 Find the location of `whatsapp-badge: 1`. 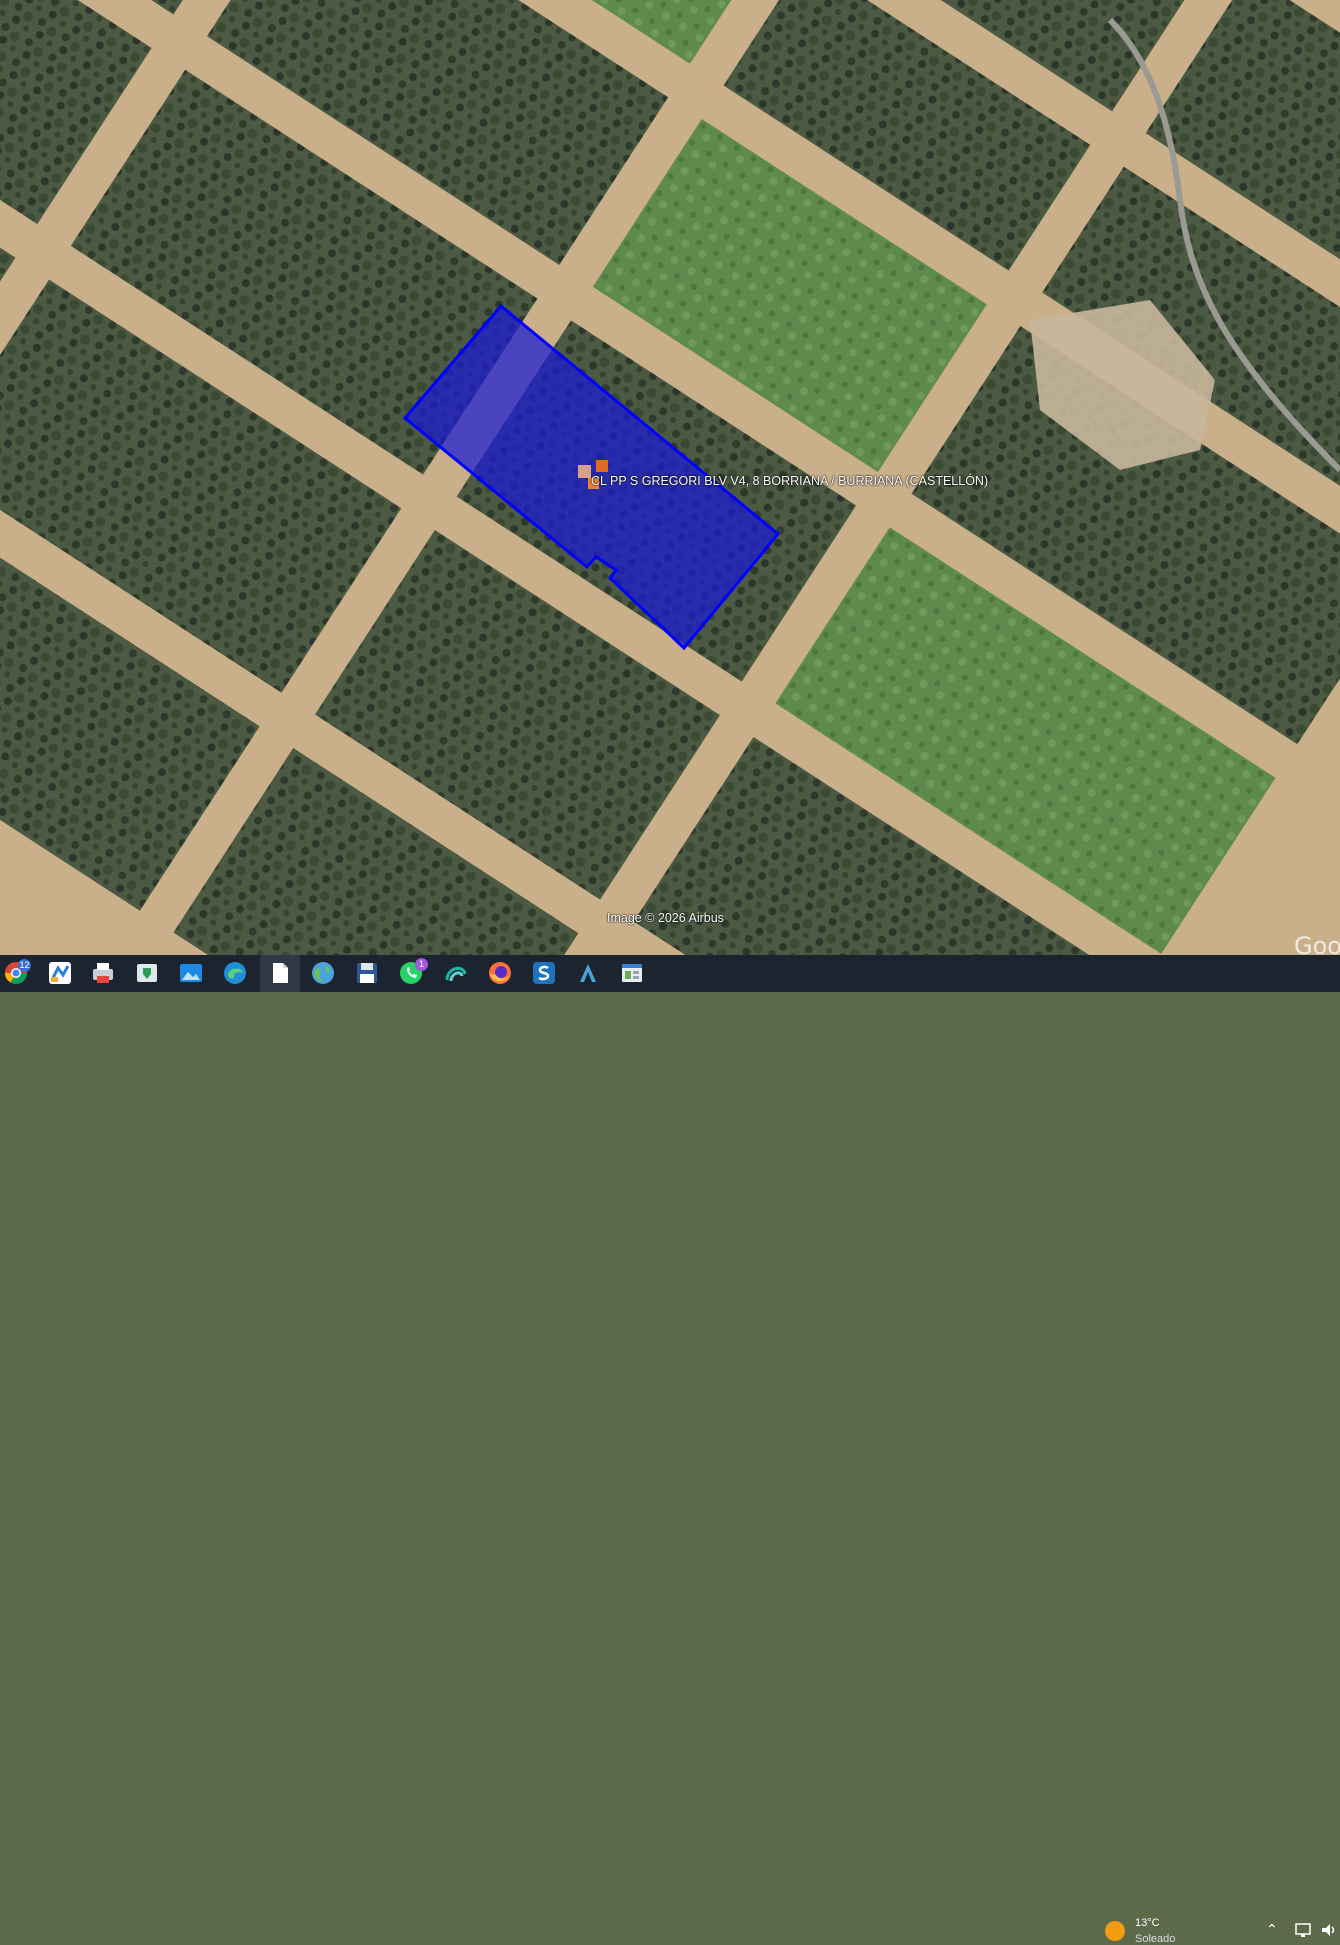

whatsapp-badge: 1 is located at coordinates (421, 964).